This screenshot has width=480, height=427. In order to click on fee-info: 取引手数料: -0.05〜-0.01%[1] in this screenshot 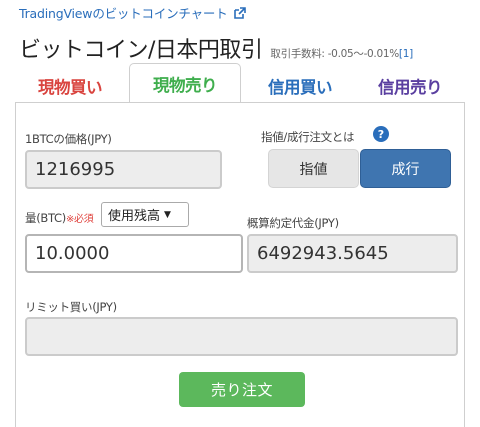, I will do `click(341, 53)`.